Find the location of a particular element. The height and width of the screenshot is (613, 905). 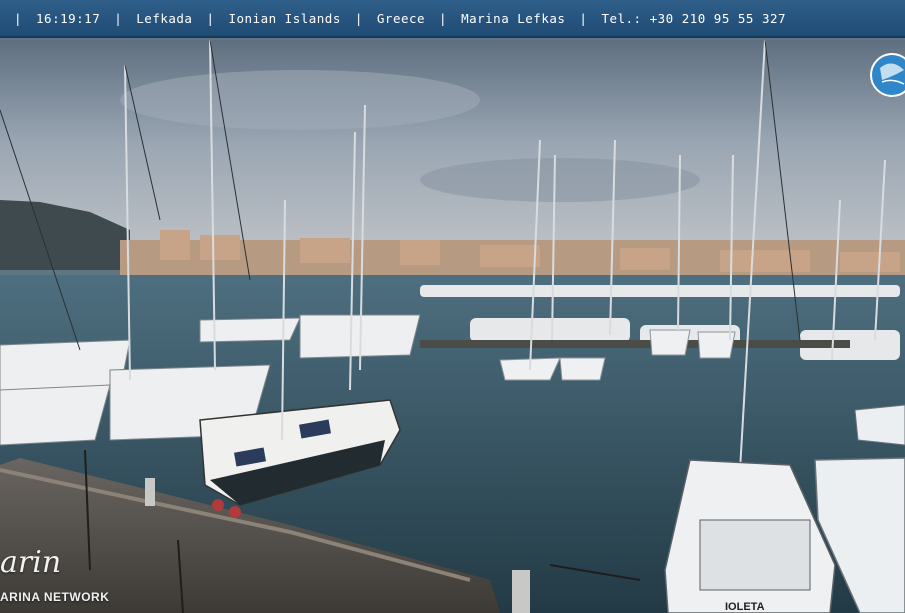

country-label: Greece is located at coordinates (401, 18).